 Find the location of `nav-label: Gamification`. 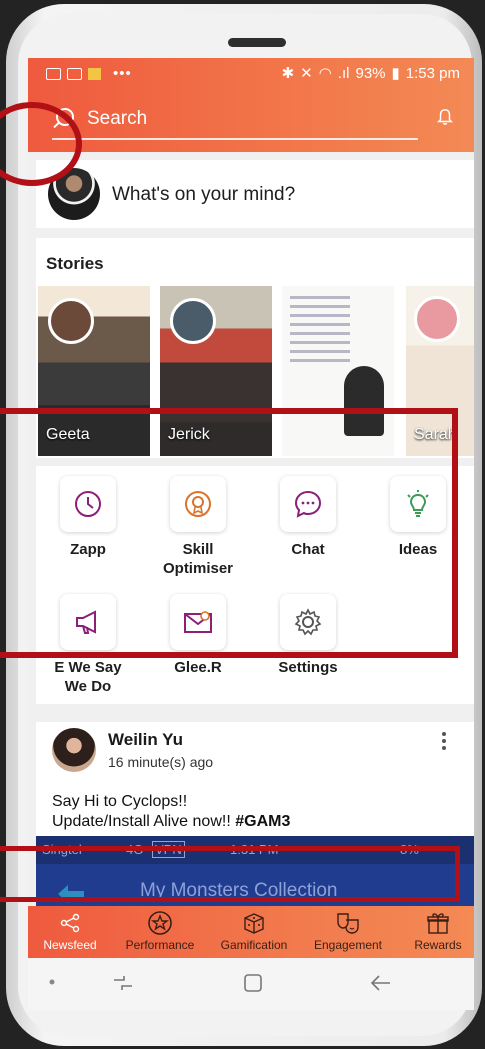

nav-label: Gamification is located at coordinates (254, 945).